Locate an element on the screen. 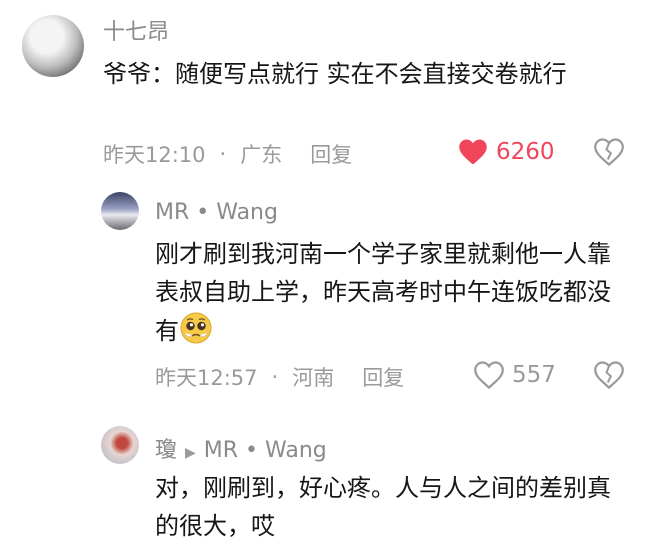 The width and height of the screenshot is (660, 550). pleading-face-emoji-icon is located at coordinates (196, 328).